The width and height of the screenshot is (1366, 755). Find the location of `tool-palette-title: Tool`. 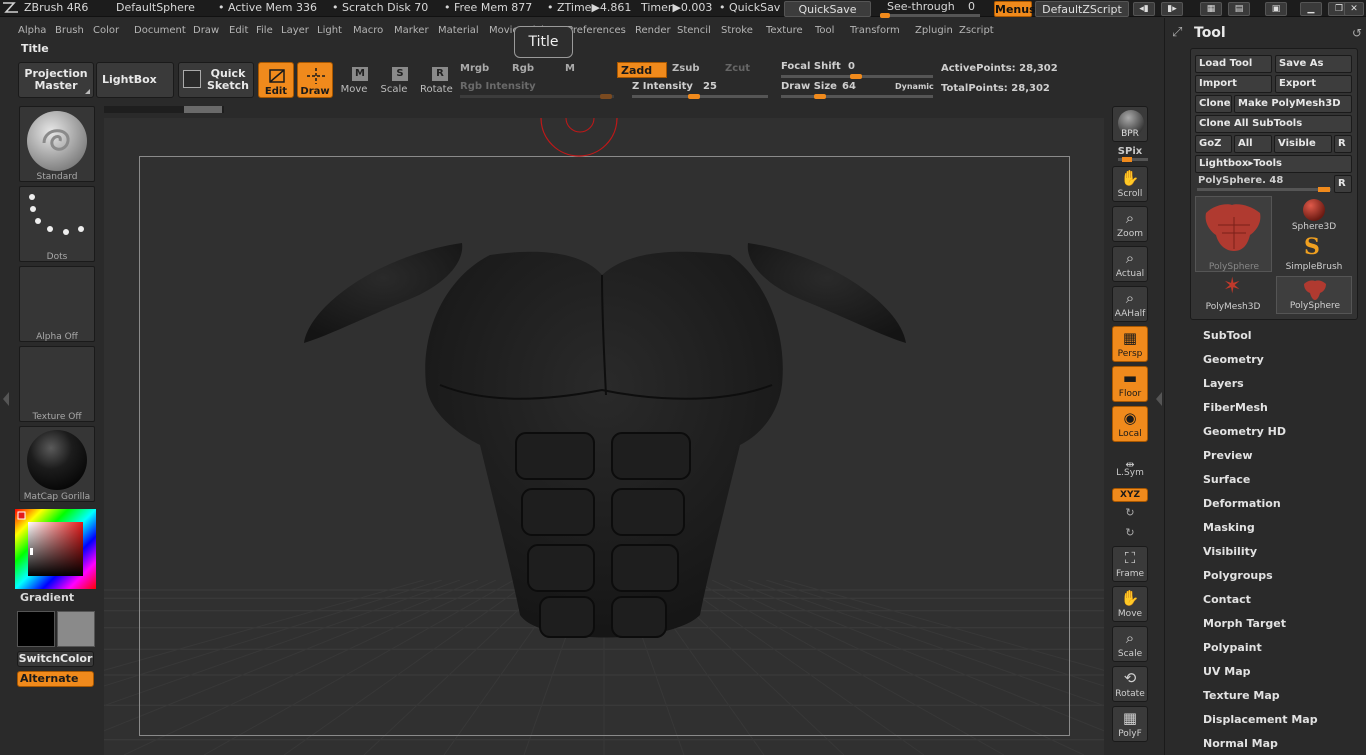

tool-palette-title: Tool is located at coordinates (1210, 33).